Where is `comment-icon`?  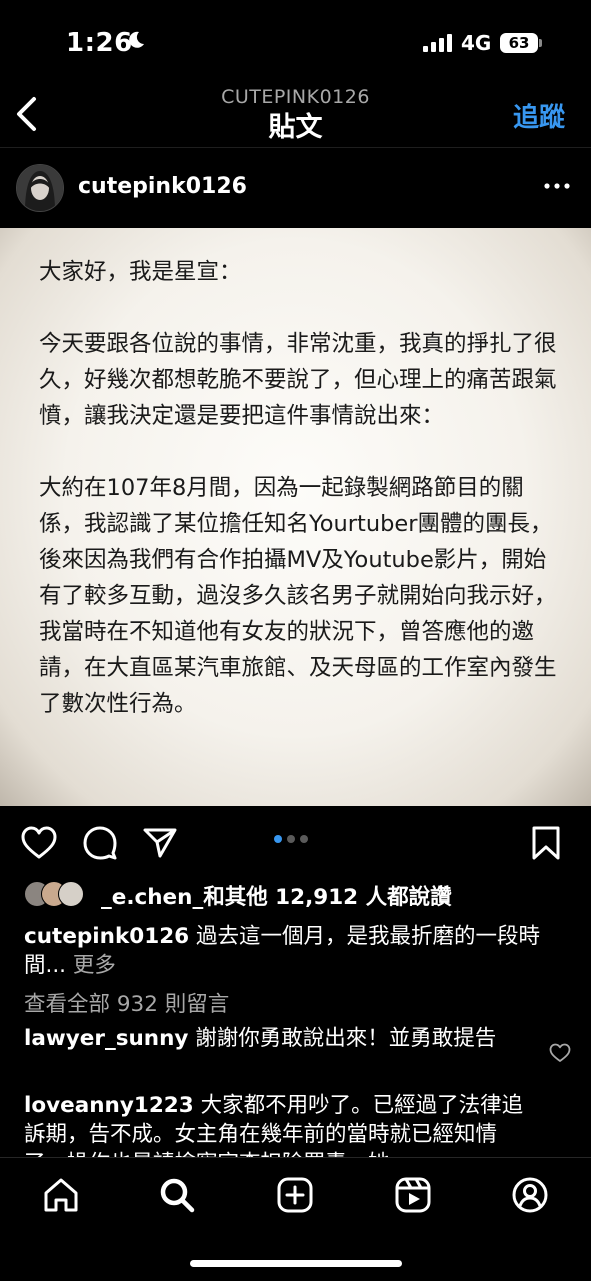 comment-icon is located at coordinates (100, 843).